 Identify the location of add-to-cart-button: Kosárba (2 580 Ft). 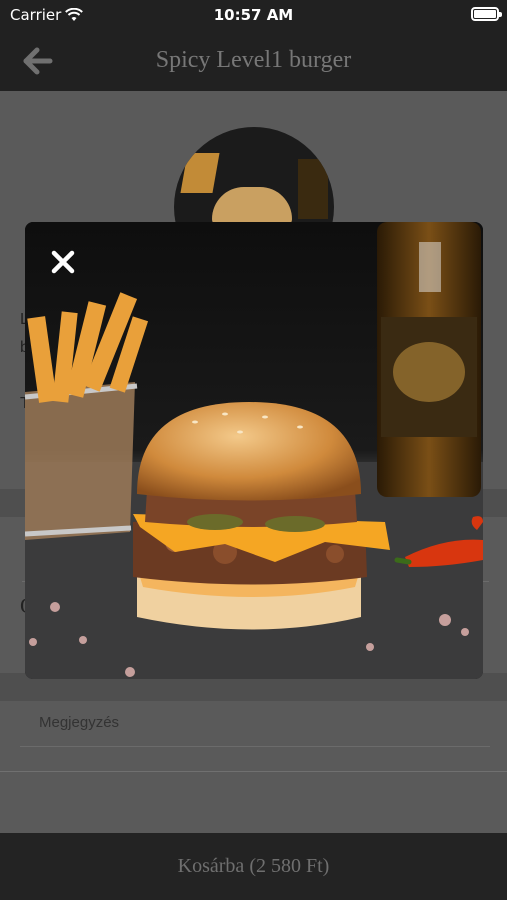
(253, 866).